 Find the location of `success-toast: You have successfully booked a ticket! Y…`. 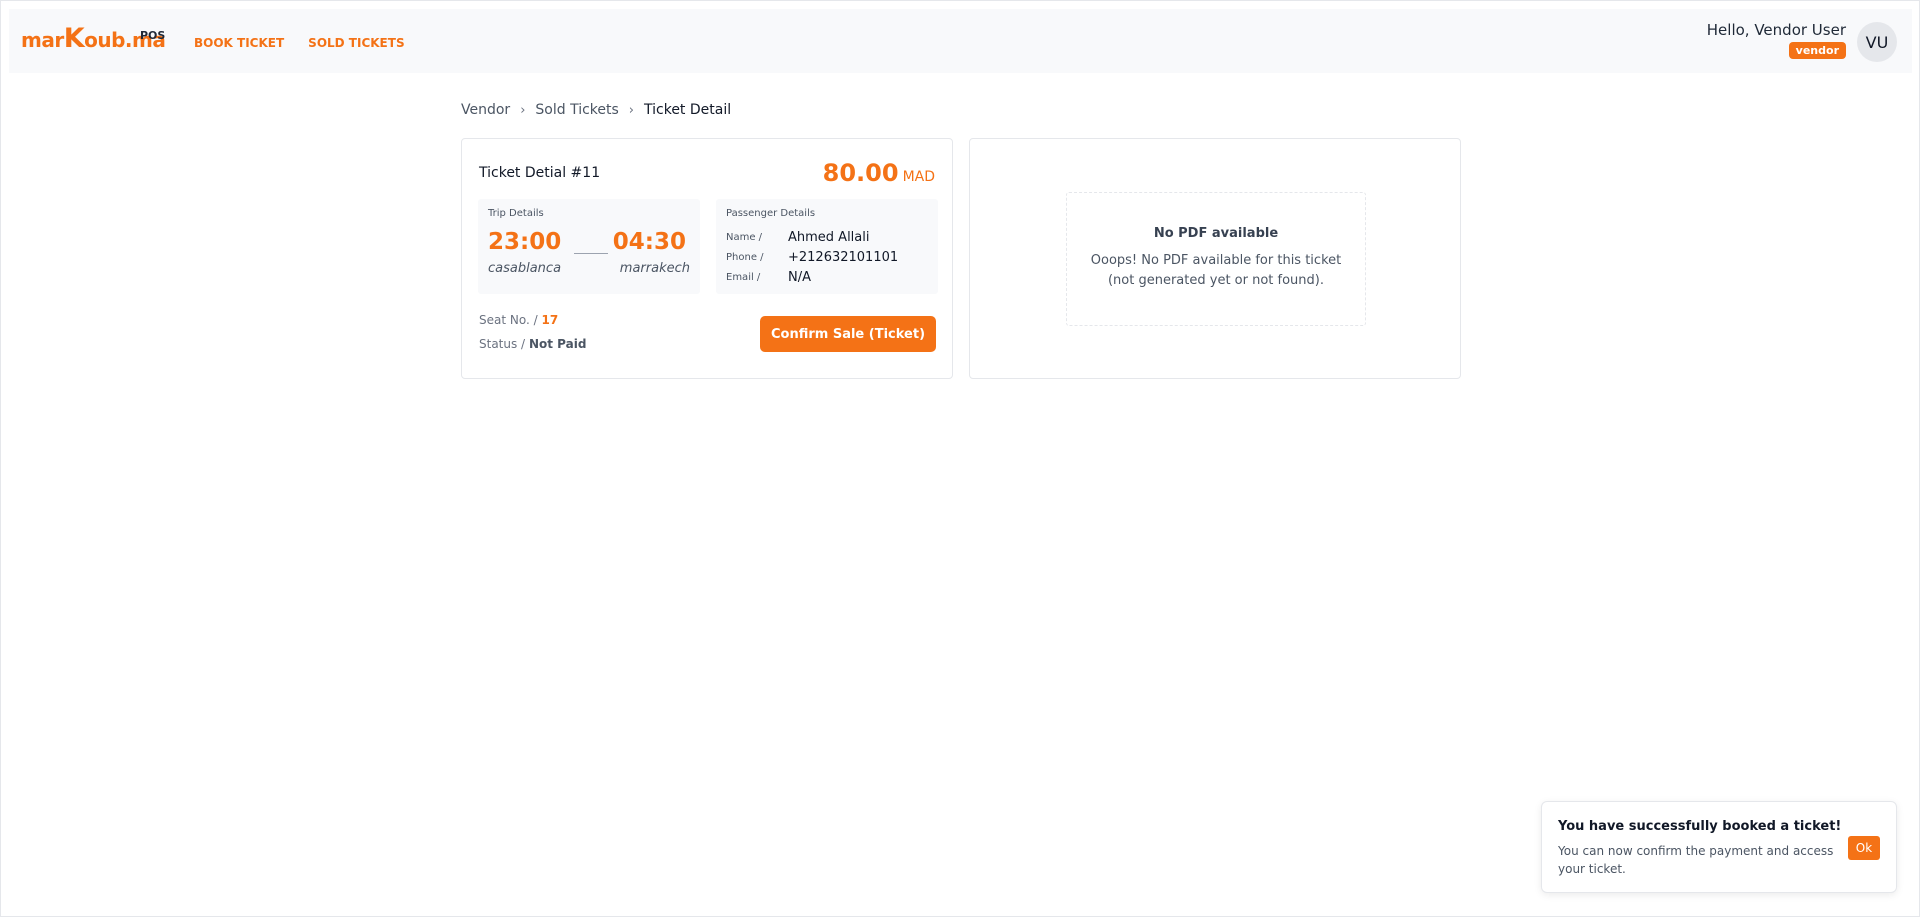

success-toast: You have successfully booked a ticket! Y… is located at coordinates (1719, 847).